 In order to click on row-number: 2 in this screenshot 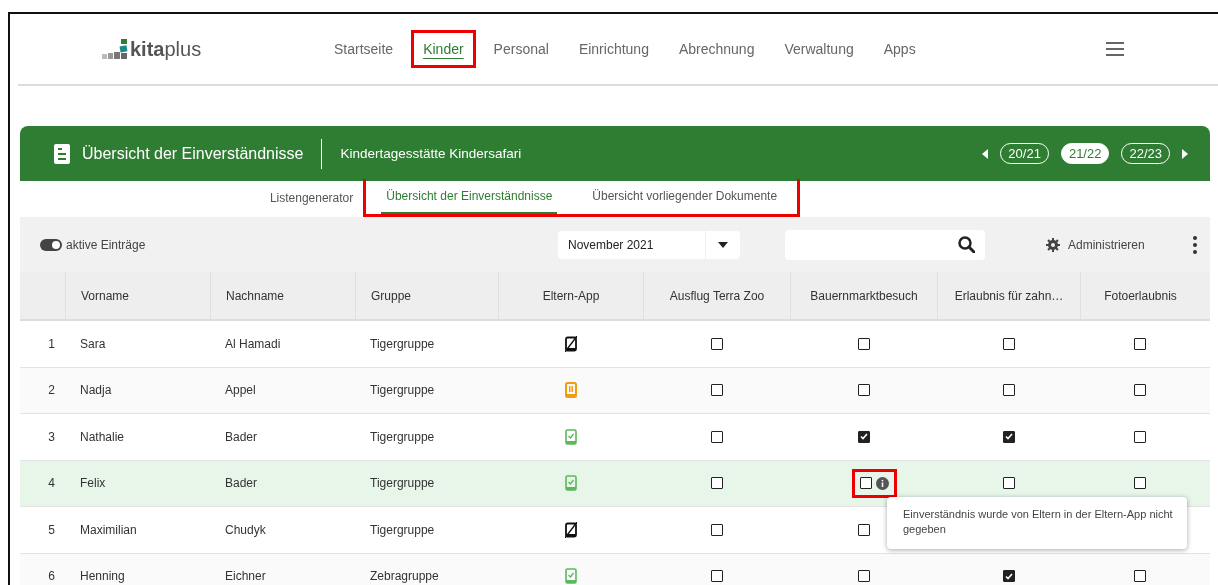, I will do `click(51, 390)`.